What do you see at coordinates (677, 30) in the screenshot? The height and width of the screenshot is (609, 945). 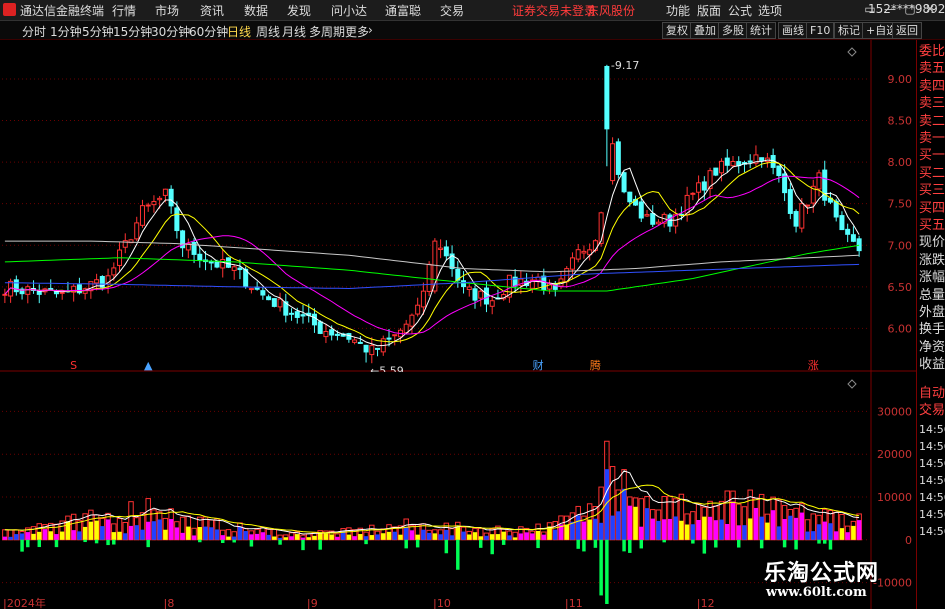 I see `tool-button-0: 复权` at bounding box center [677, 30].